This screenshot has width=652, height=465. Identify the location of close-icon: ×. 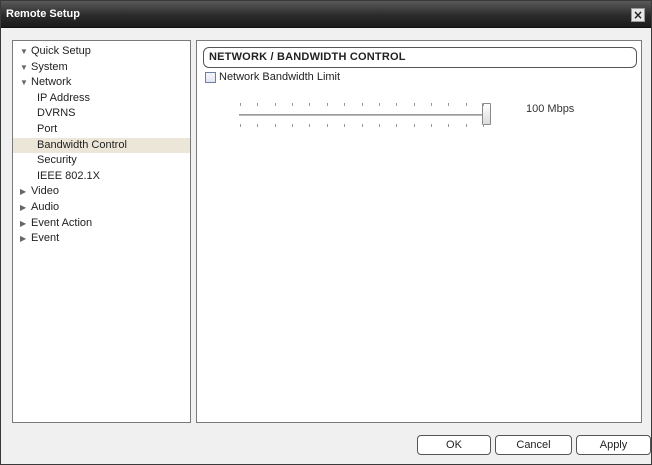
(638, 15).